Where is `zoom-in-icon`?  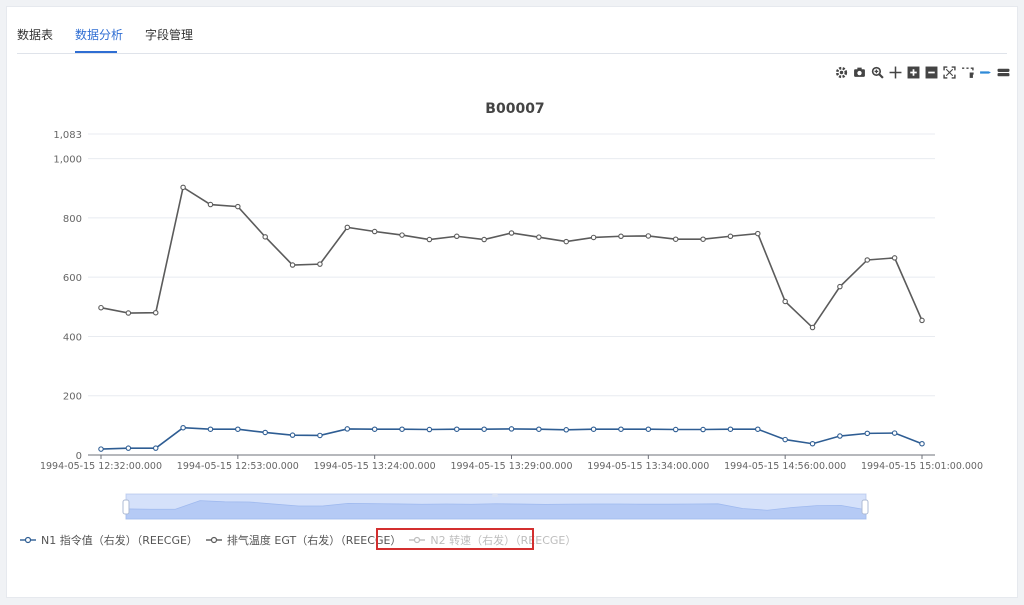 zoom-in-icon is located at coordinates (877, 72).